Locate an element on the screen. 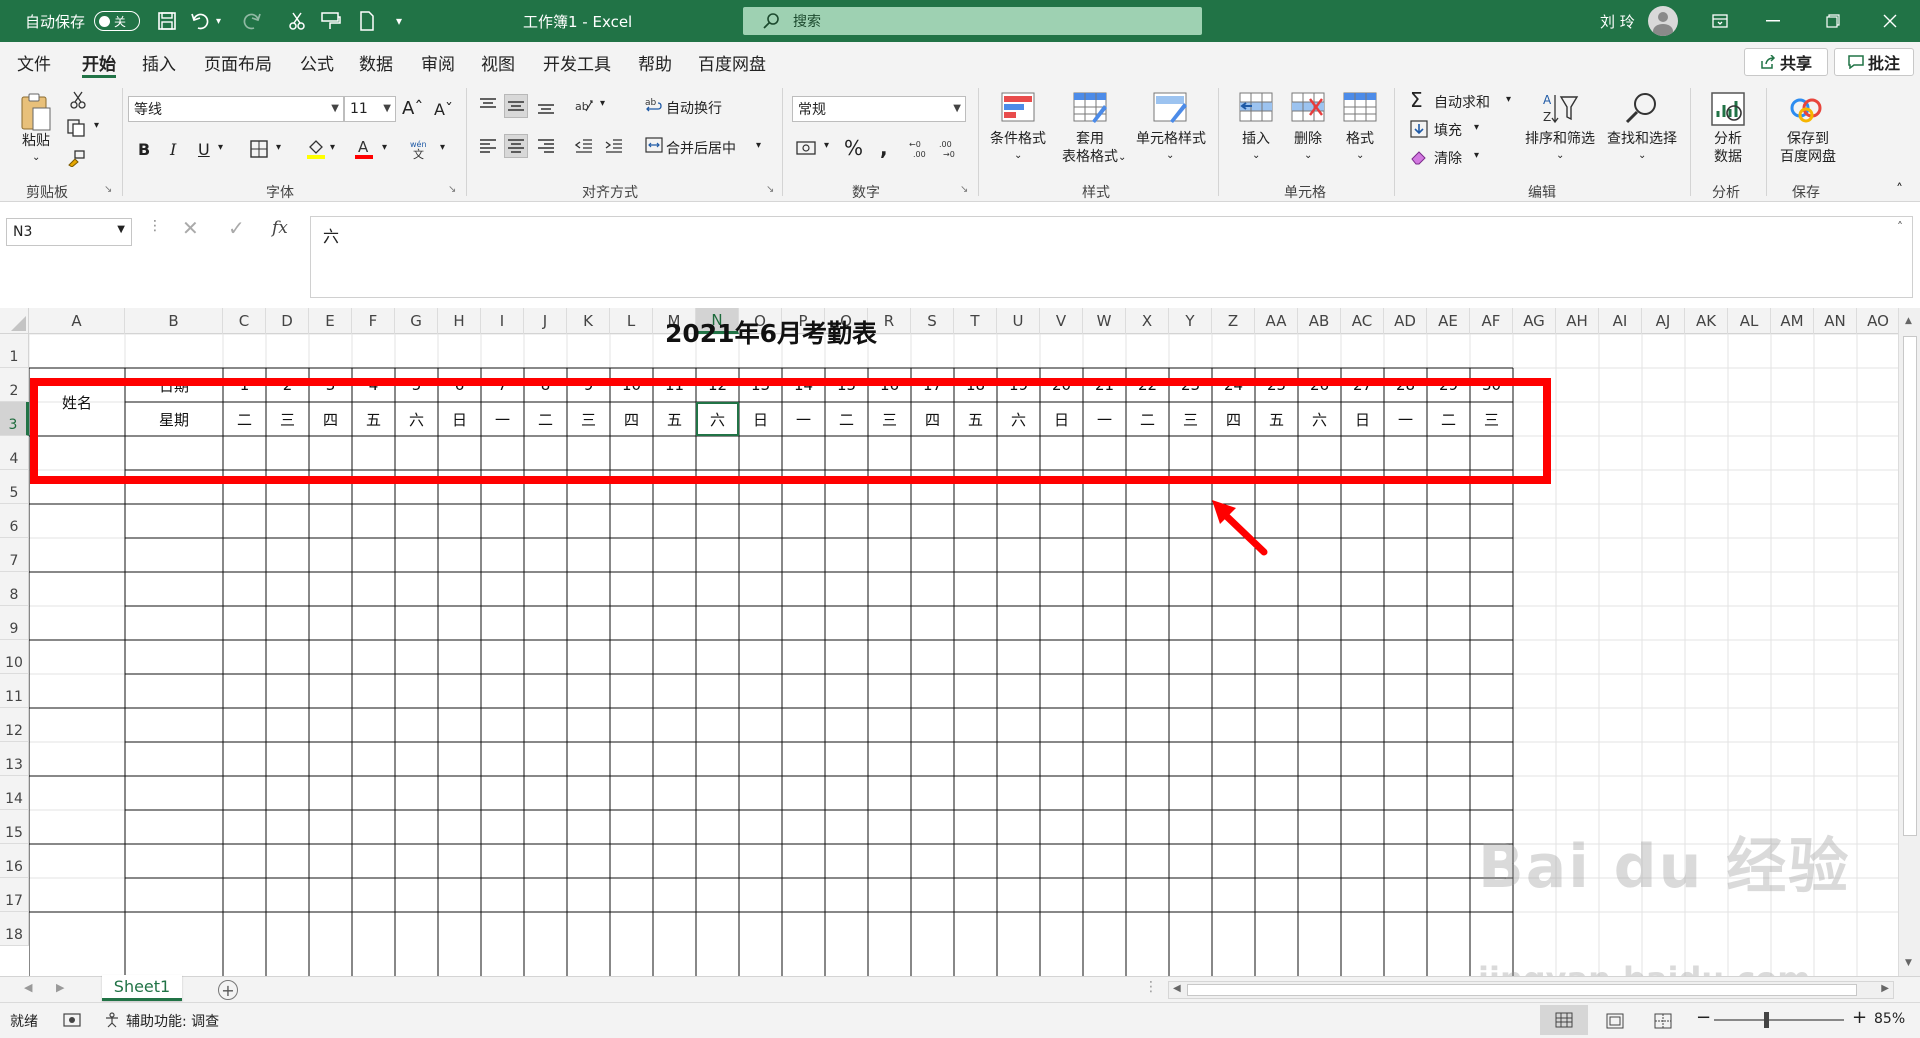 Image resolution: width=1920 pixels, height=1038 pixels. row-header: 17 is located at coordinates (14, 895).